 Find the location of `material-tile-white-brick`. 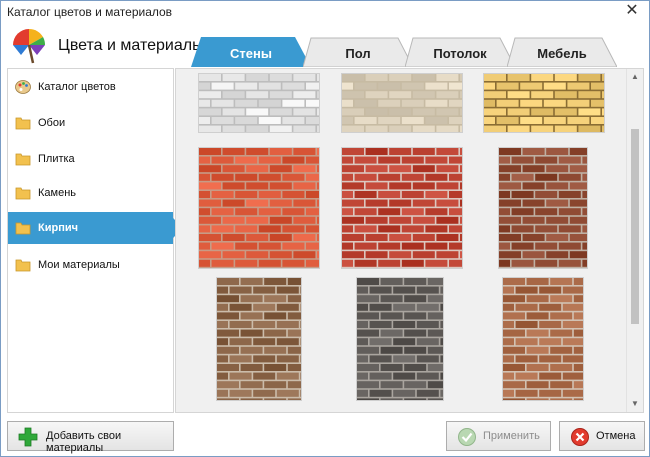

material-tile-white-brick is located at coordinates (259, 103).